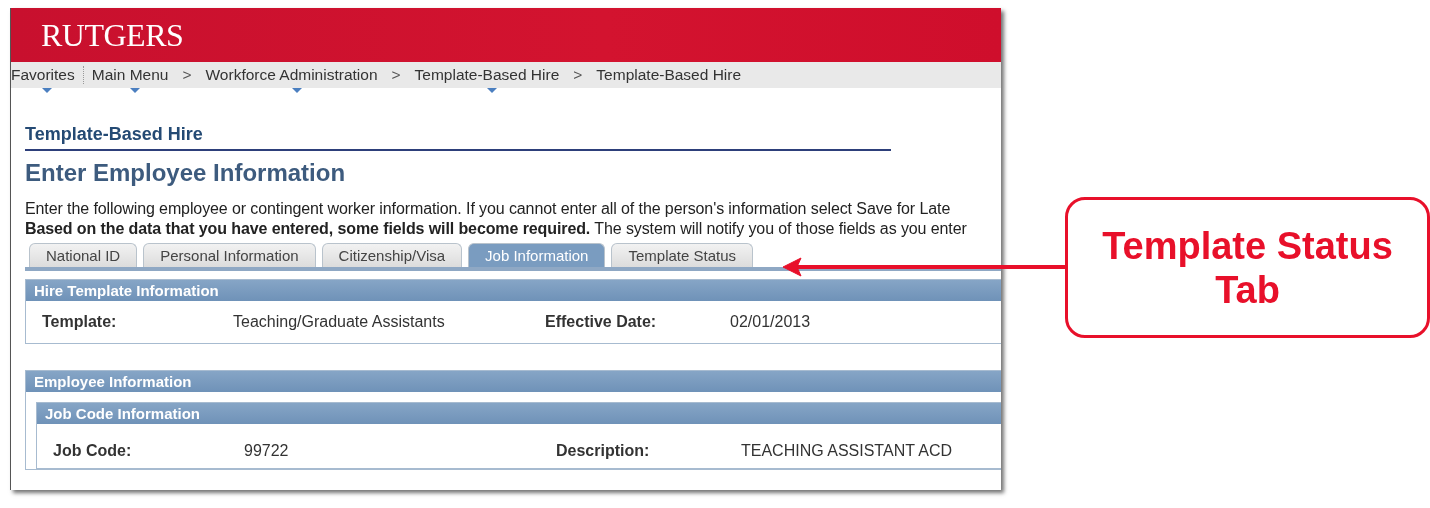 The width and height of the screenshot is (1430, 508). I want to click on breadcrumb-link: Main Menu, so click(135, 75).